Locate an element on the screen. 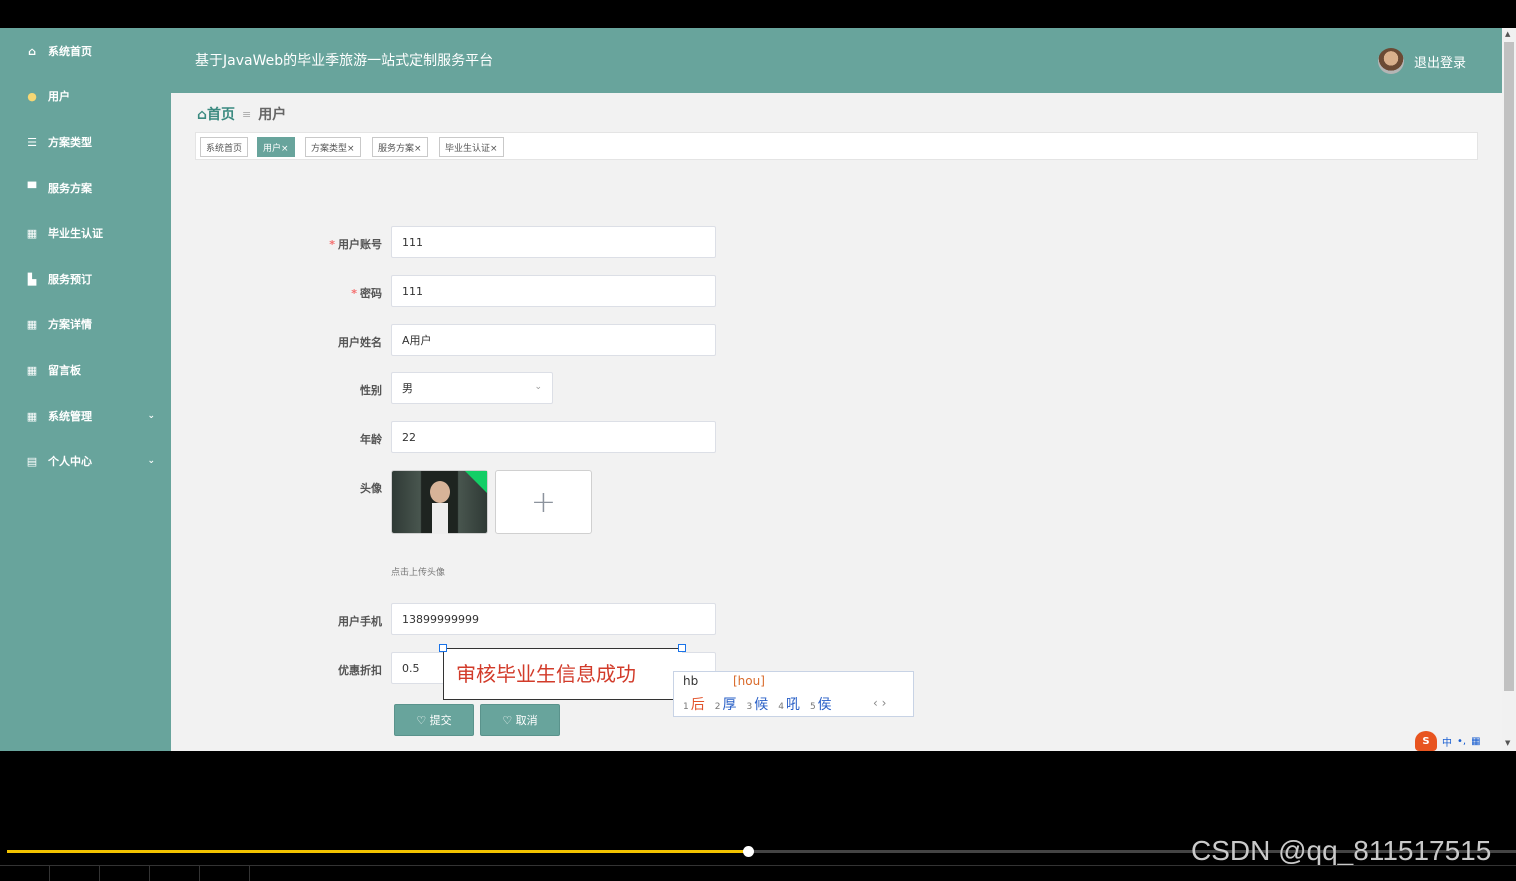  rotate-handle-icon is located at coordinates (443, 648).